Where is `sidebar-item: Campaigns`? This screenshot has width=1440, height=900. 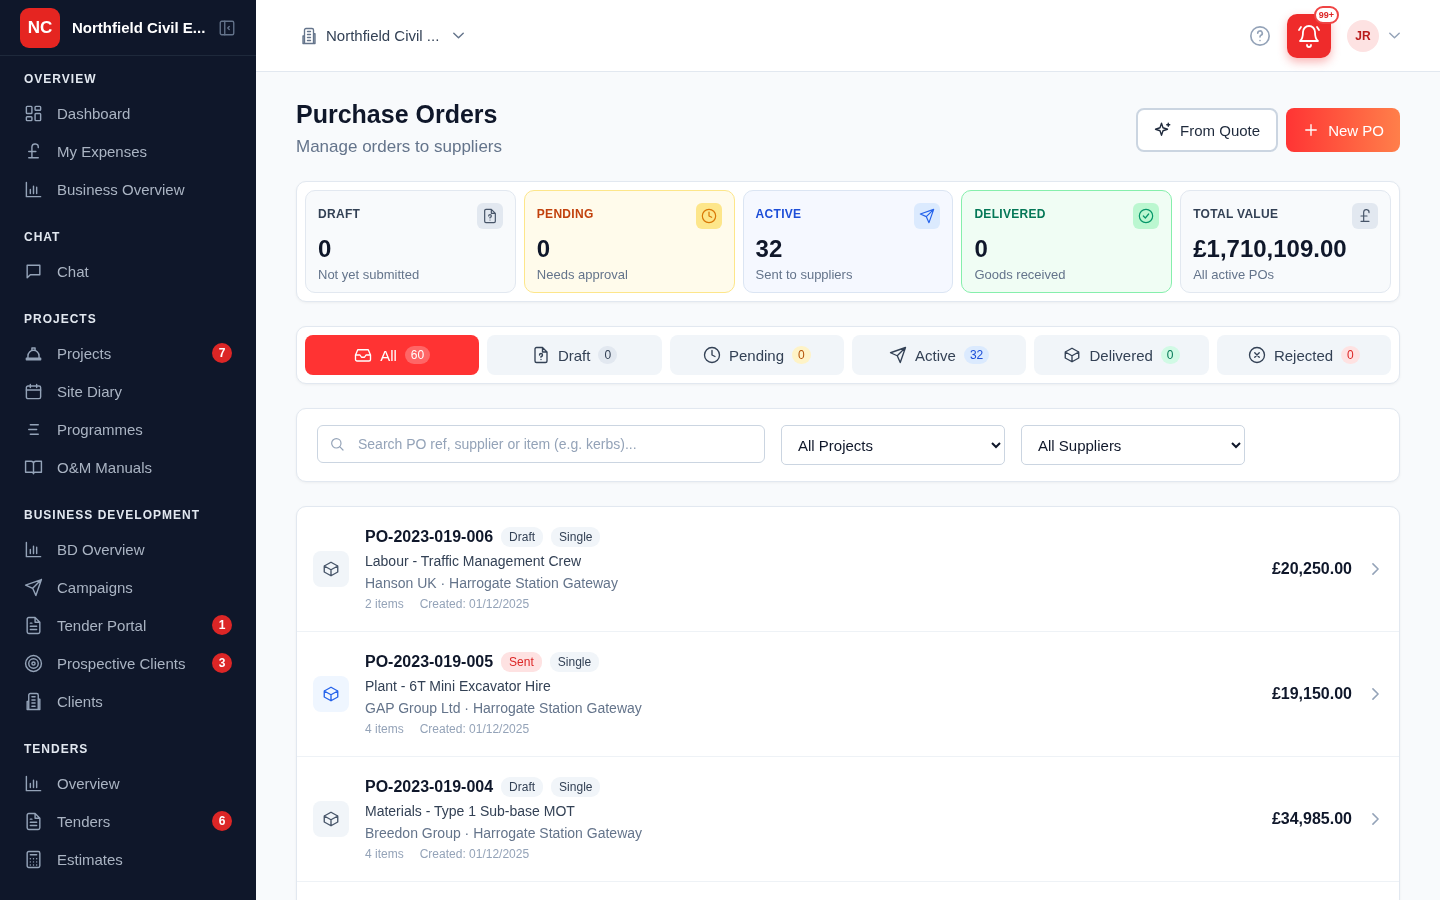 sidebar-item: Campaigns is located at coordinates (95, 587).